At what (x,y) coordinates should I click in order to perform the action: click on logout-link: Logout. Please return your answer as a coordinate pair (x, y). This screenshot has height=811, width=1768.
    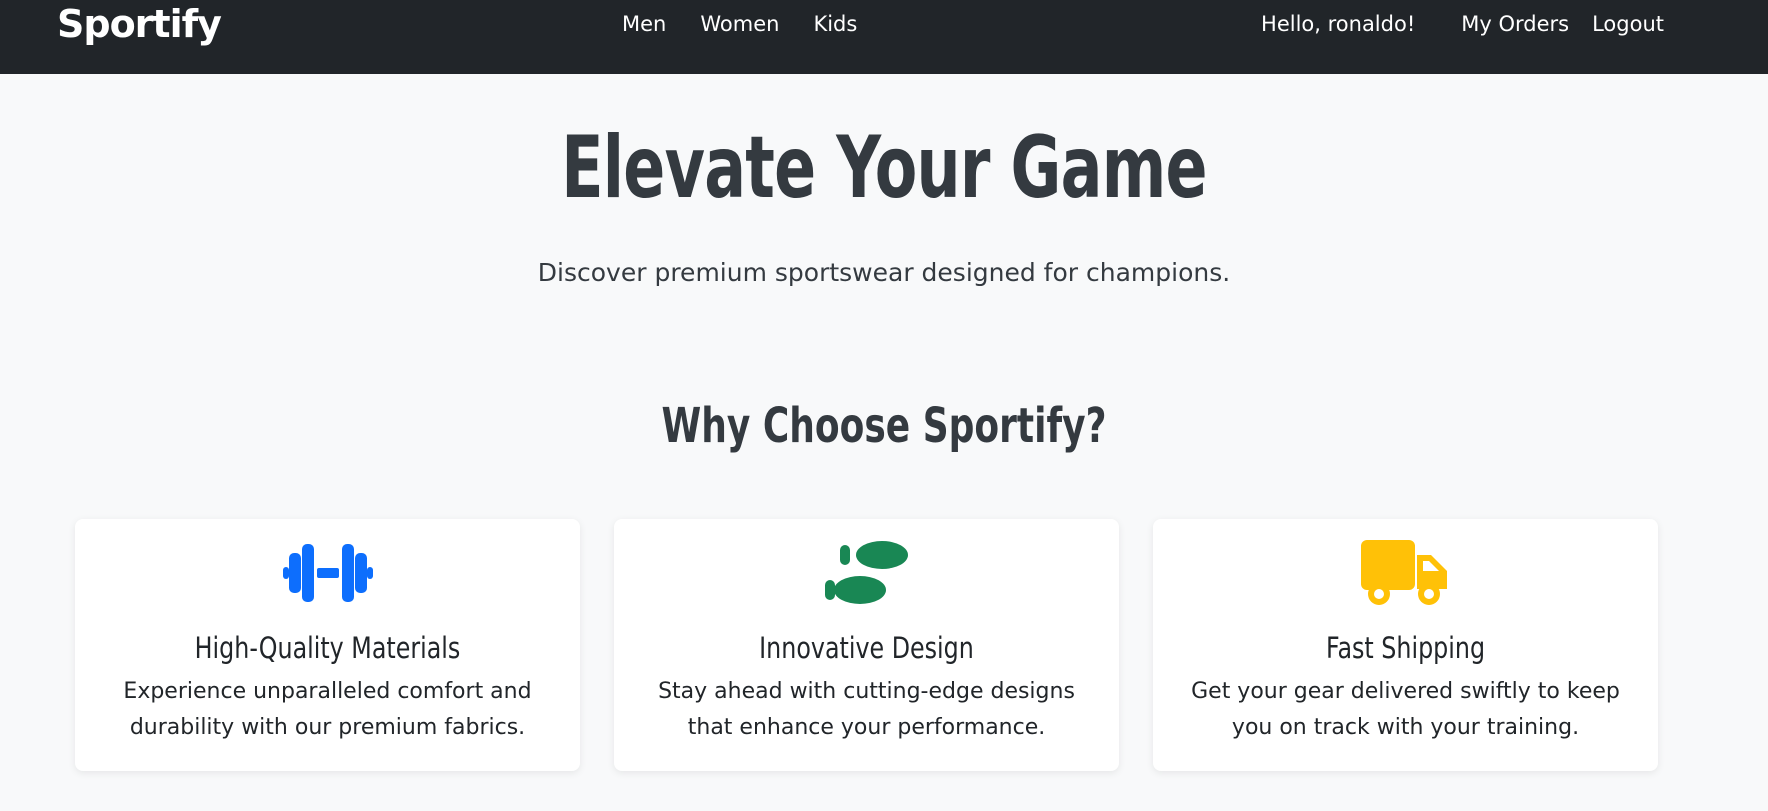
    Looking at the image, I should click on (1628, 24).